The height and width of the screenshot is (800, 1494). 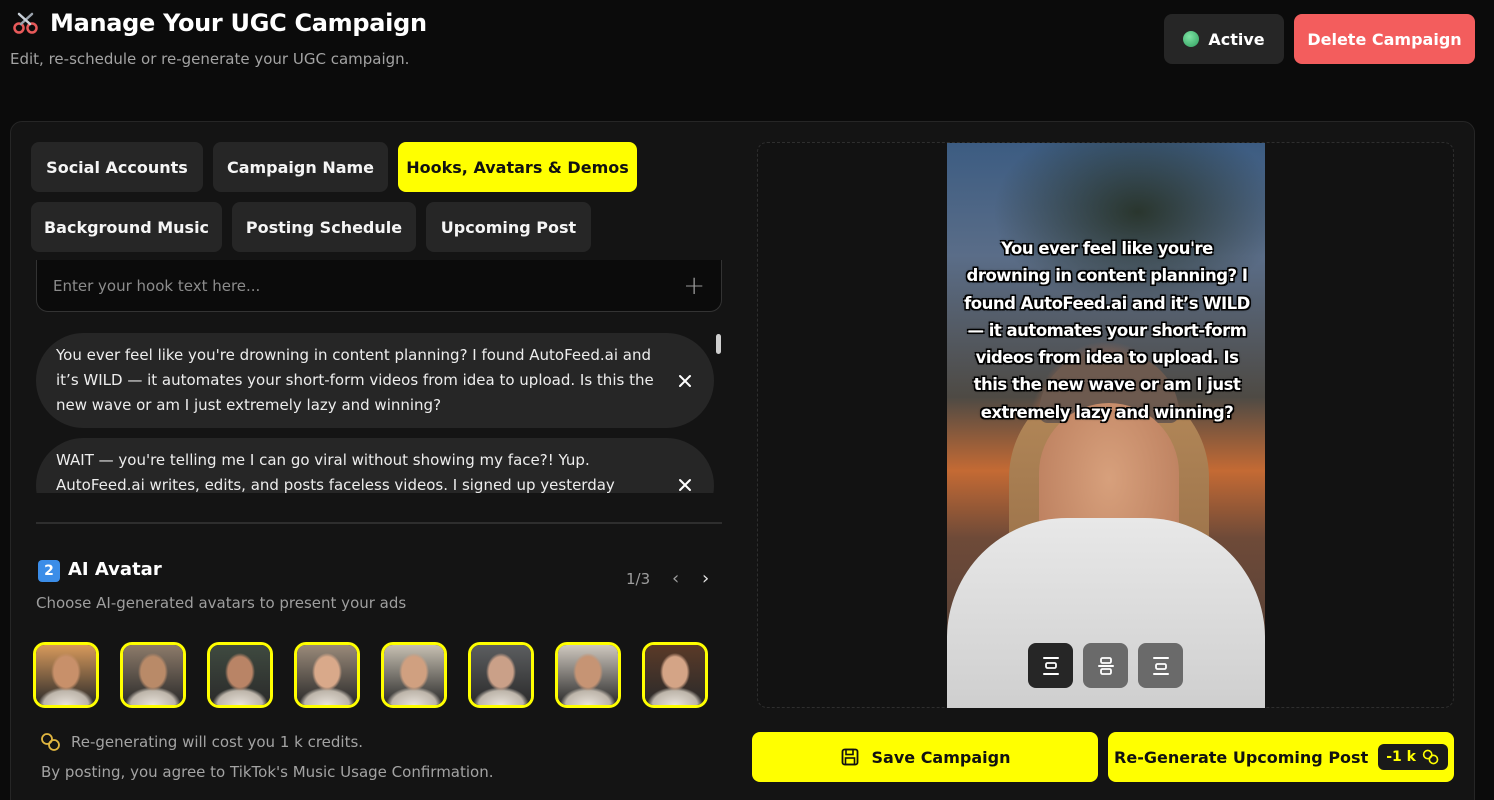 I want to click on add-hook-icon: +, so click(x=694, y=286).